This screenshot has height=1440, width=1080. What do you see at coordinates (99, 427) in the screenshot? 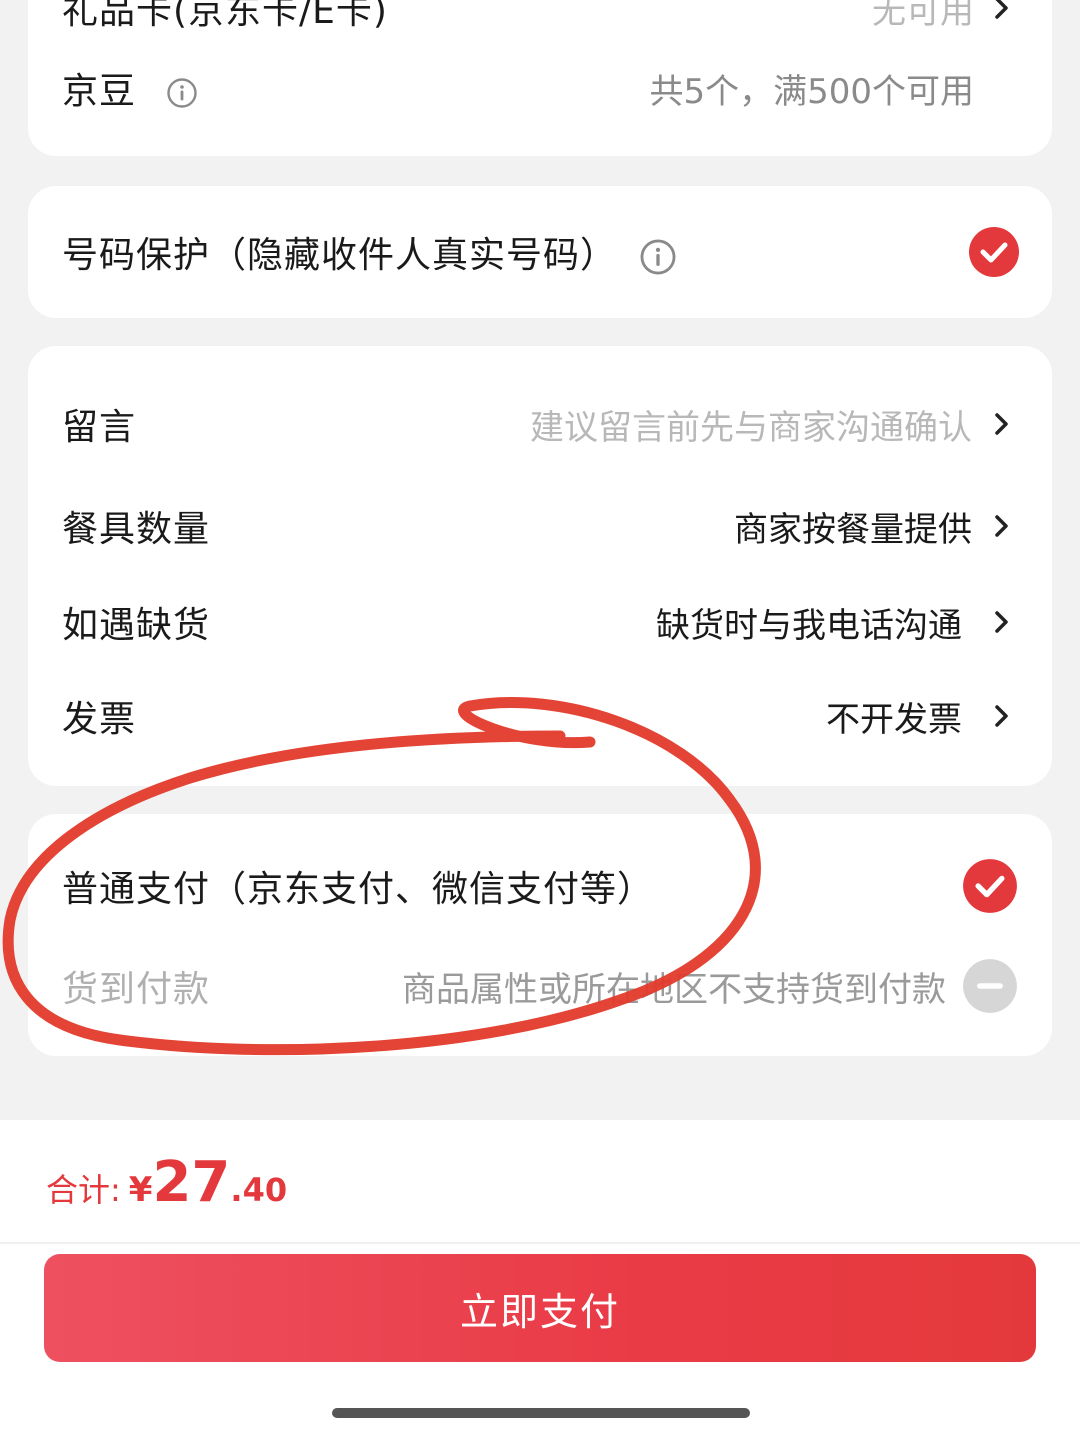
I see `message-label: 留言` at bounding box center [99, 427].